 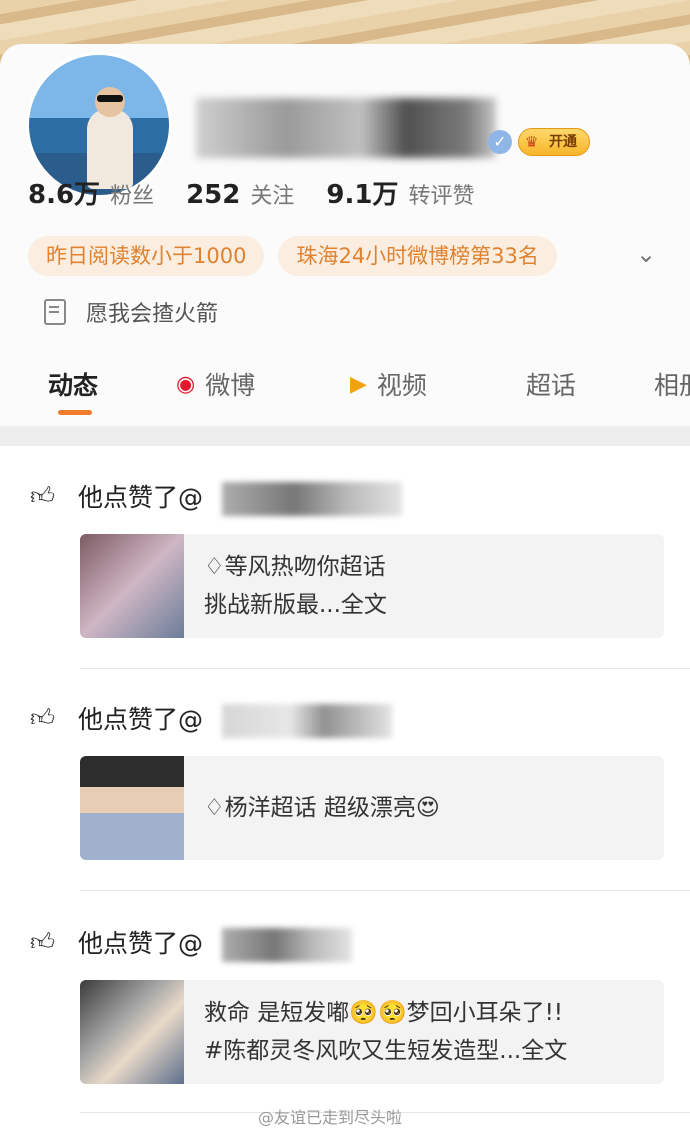 What do you see at coordinates (91, 192) in the screenshot?
I see `stat-followers: 8.6万 粉丝` at bounding box center [91, 192].